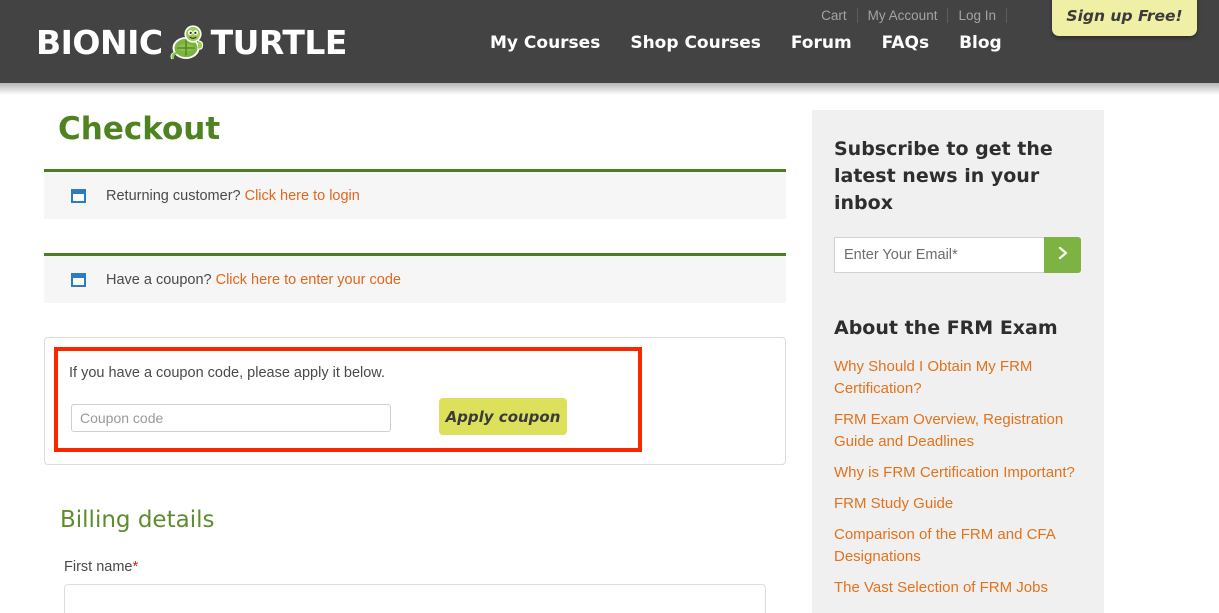  Describe the element at coordinates (946, 327) in the screenshot. I see `frm-exam-heading: About the FRM Exam` at that location.